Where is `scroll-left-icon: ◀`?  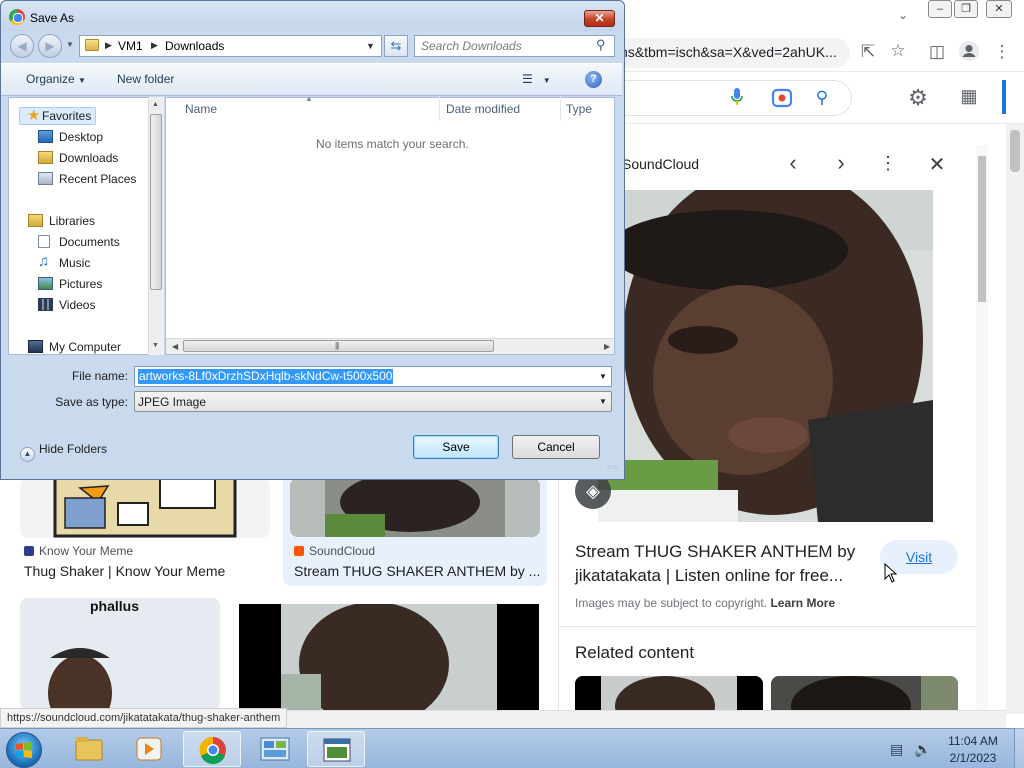
scroll-left-icon: ◀ is located at coordinates (175, 346).